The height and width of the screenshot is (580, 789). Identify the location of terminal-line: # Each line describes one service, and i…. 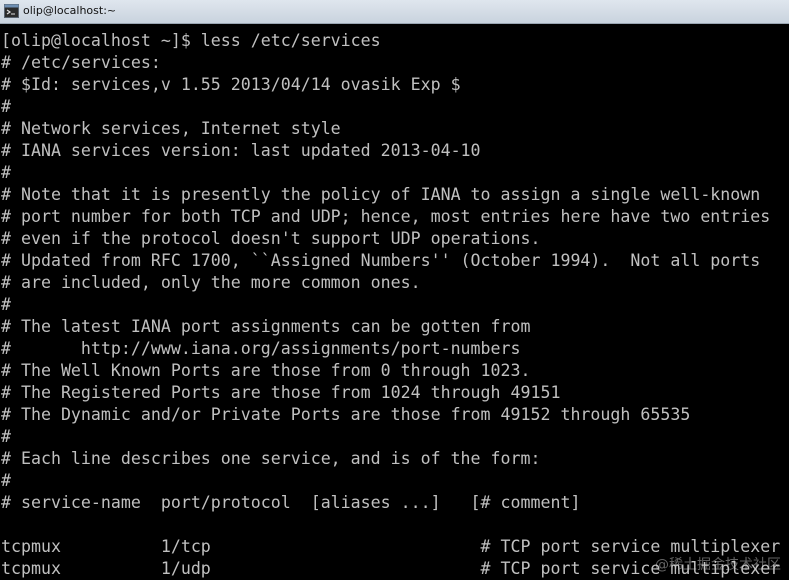
(271, 458).